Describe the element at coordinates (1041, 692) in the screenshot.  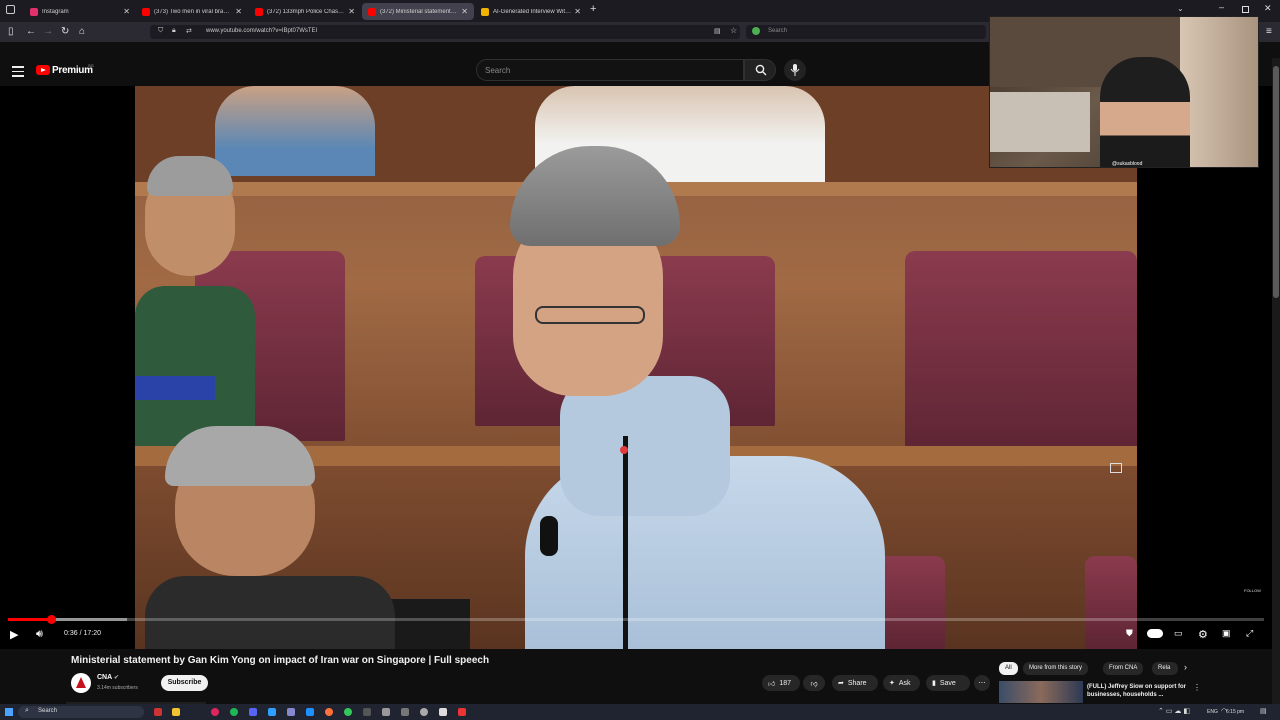
I see `recommended-video-thumbnail` at that location.